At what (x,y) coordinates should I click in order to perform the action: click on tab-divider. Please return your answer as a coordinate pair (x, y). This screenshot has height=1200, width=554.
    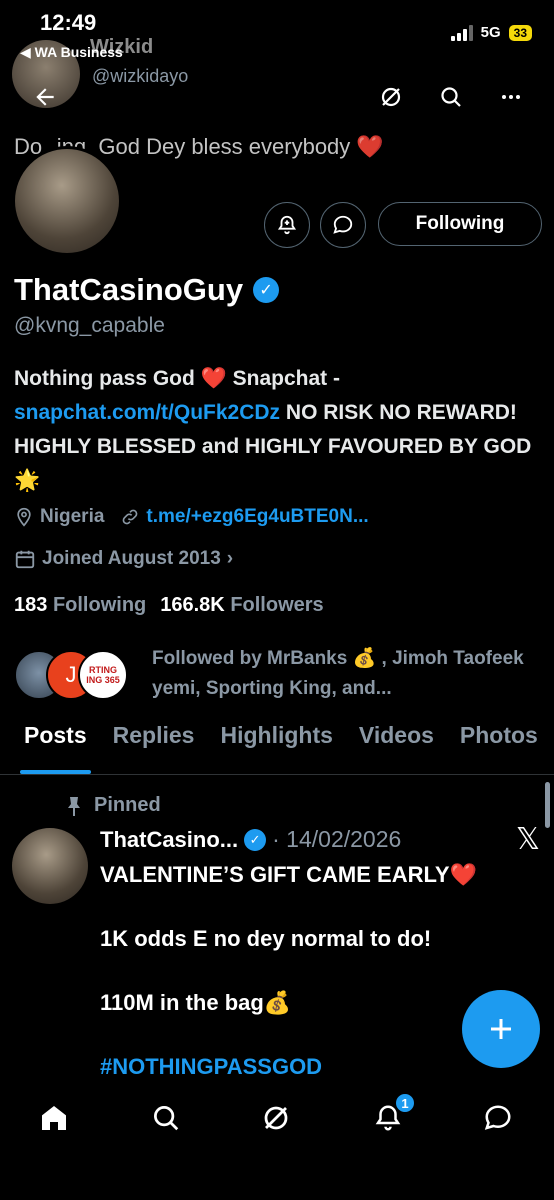
    Looking at the image, I should click on (277, 774).